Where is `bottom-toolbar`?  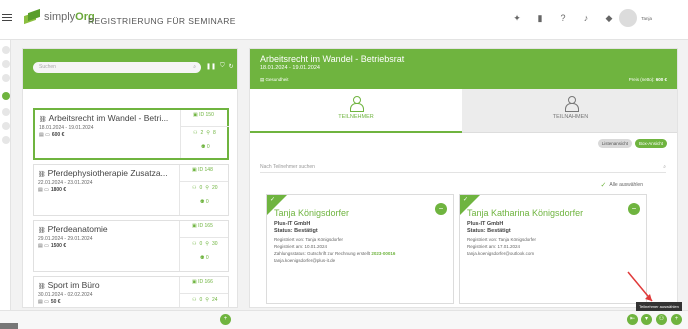 bottom-toolbar is located at coordinates (344, 319).